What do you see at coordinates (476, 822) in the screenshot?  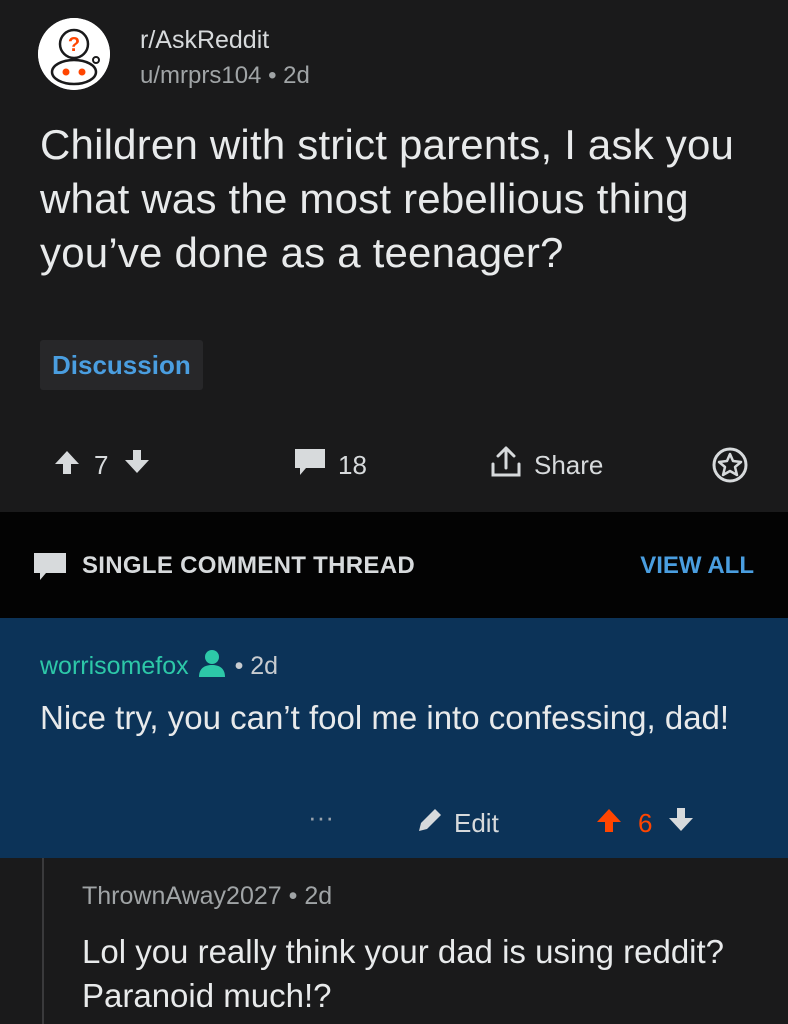 I see `edit-label: Edit` at bounding box center [476, 822].